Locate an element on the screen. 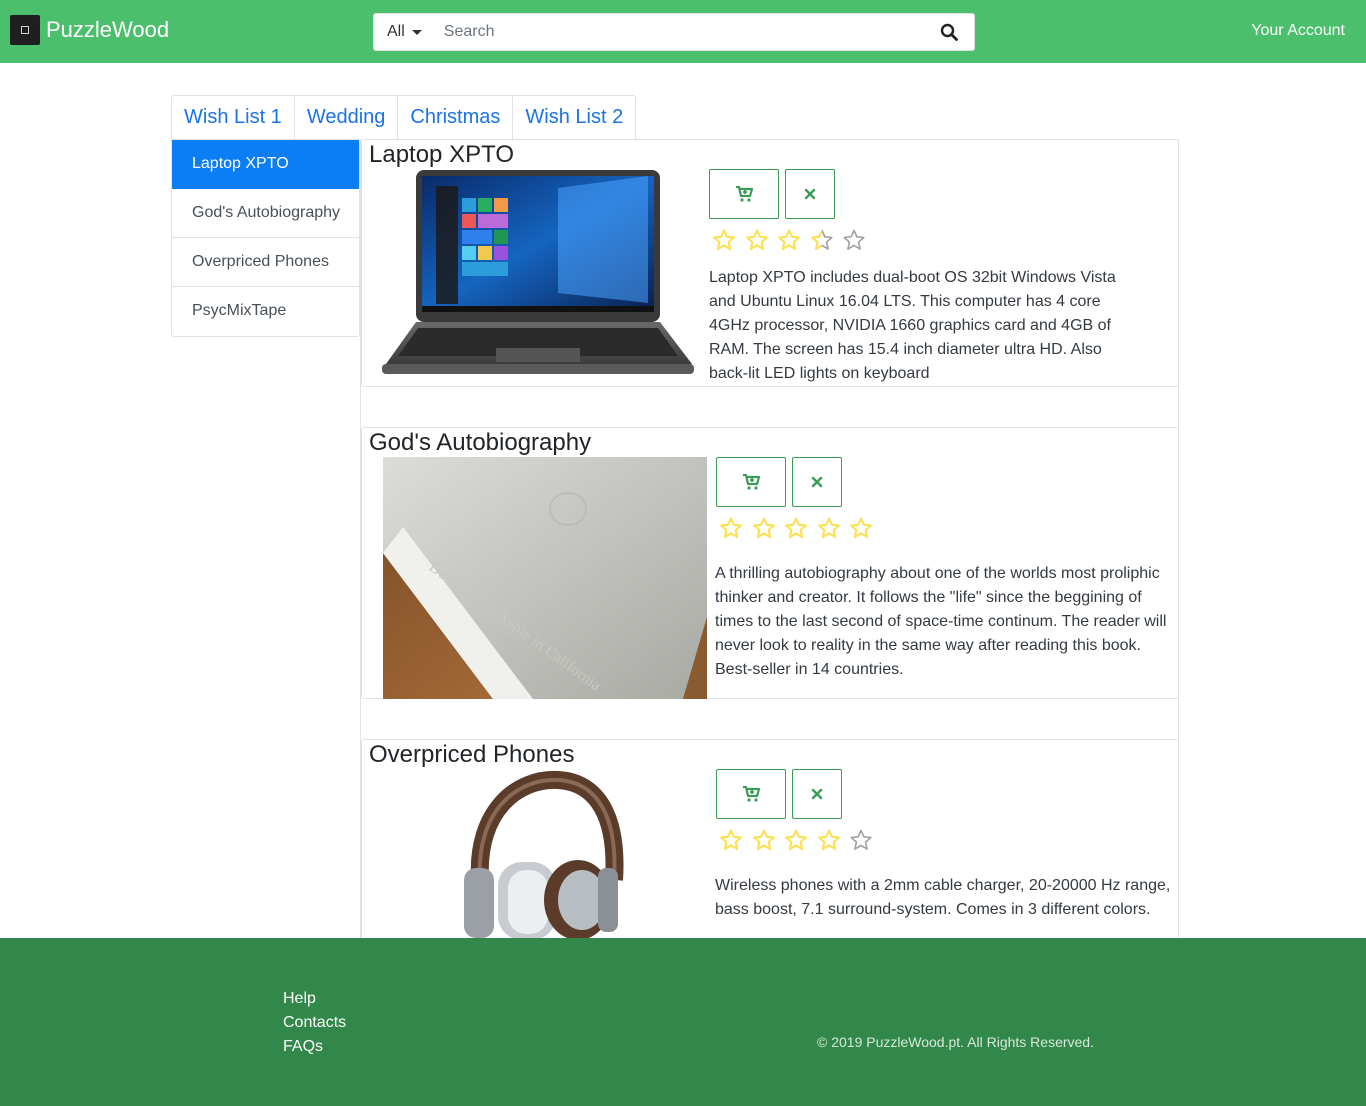  caret-down-icon is located at coordinates (416, 32).